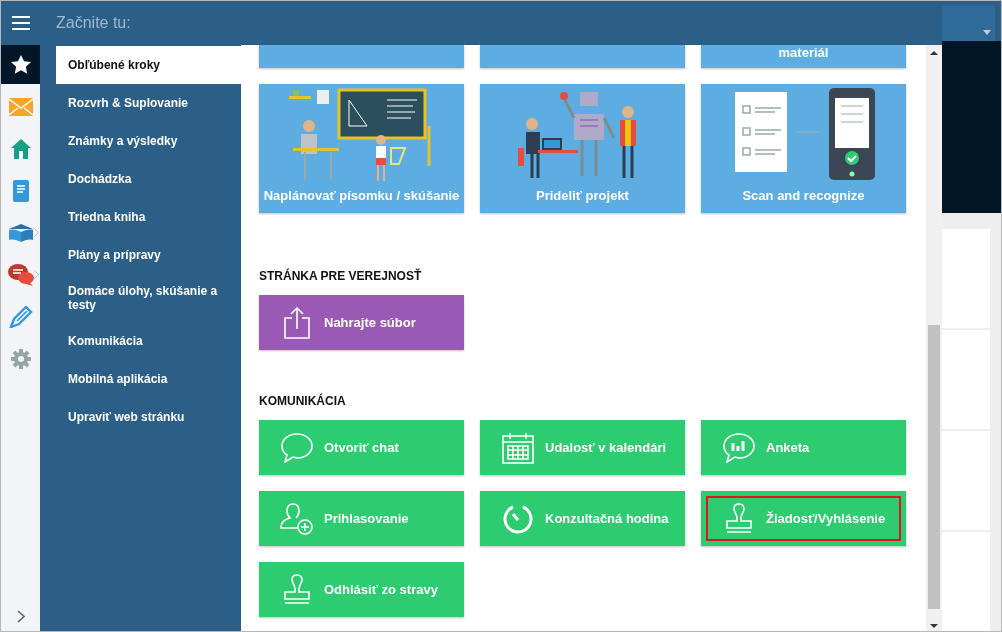 The width and height of the screenshot is (1002, 632). I want to click on menu-item: Obľúbené kroky, so click(148, 65).